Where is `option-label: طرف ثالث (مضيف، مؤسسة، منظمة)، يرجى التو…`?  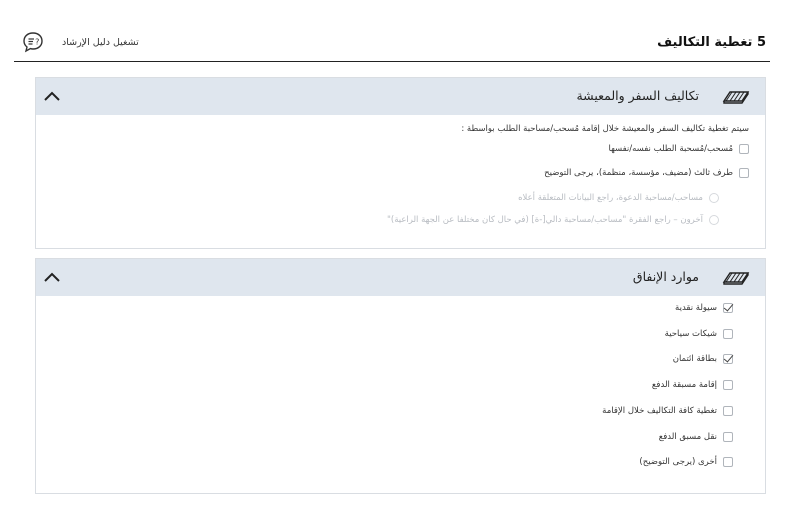 option-label: طرف ثالث (مضيف، مؤسسة، منظمة)، يرجى التو… is located at coordinates (638, 173).